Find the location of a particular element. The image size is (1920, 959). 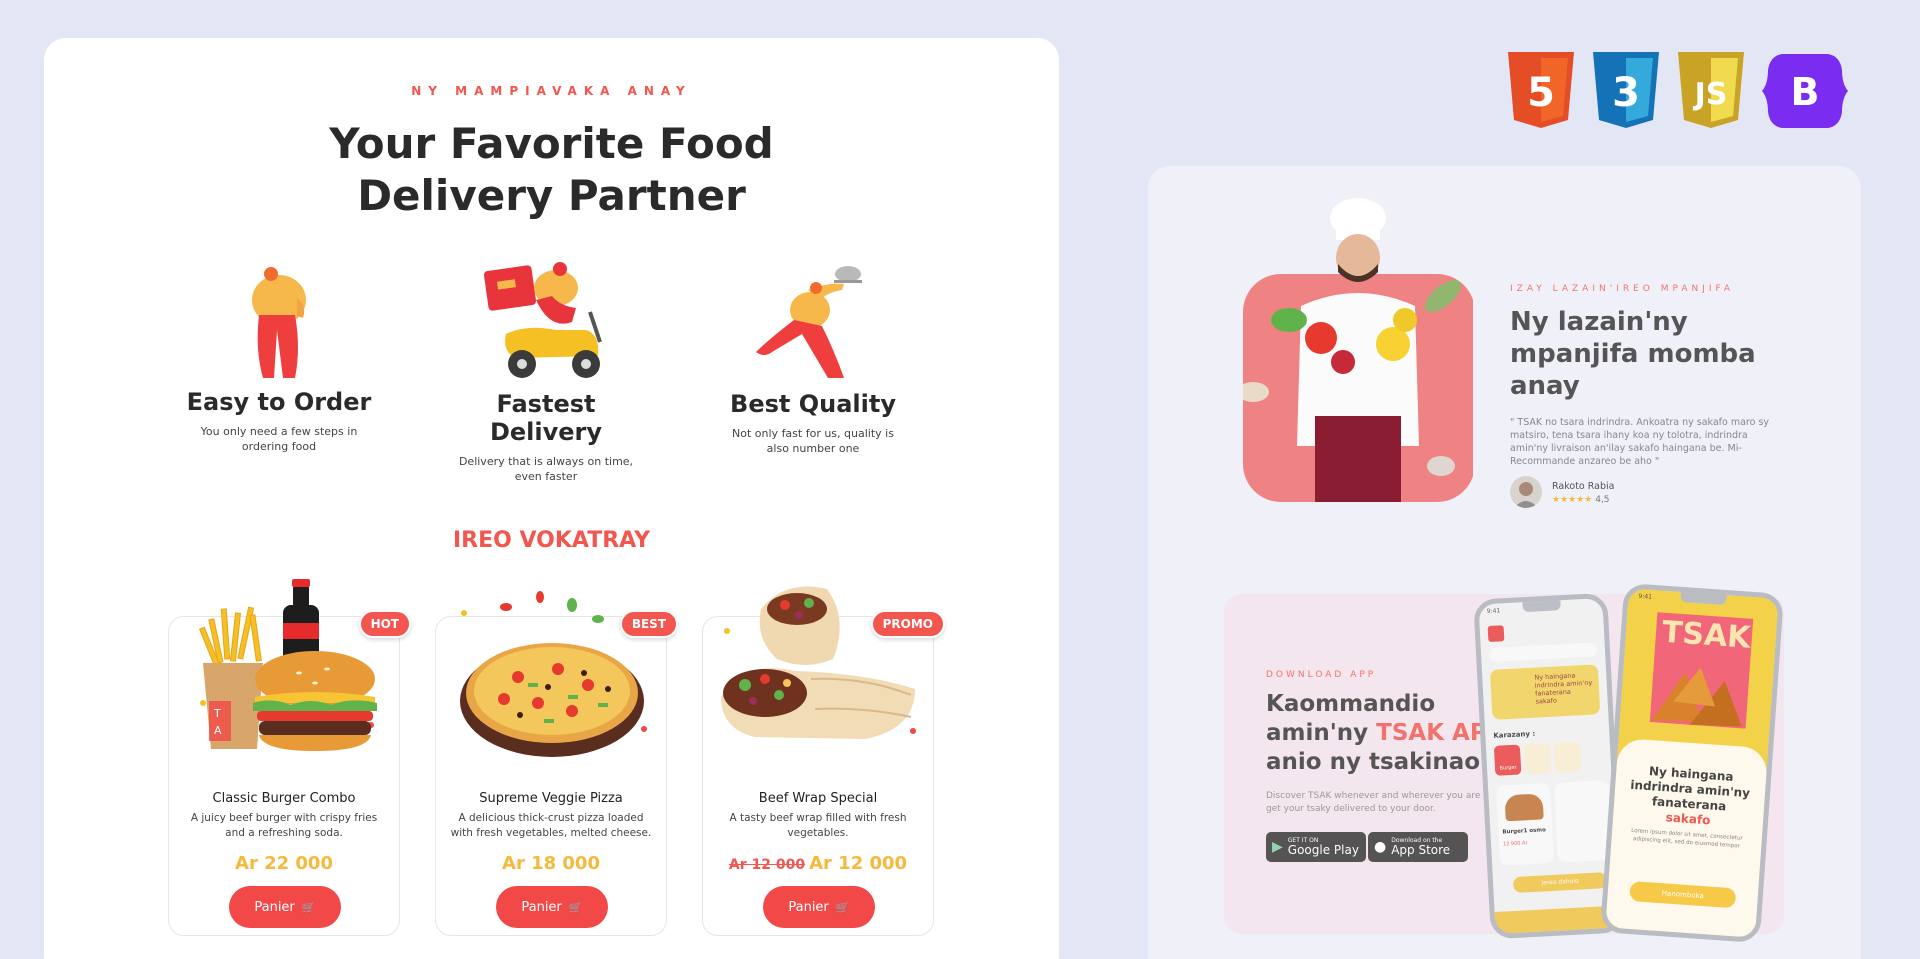

html5-icon: 5 is located at coordinates (1541, 90).